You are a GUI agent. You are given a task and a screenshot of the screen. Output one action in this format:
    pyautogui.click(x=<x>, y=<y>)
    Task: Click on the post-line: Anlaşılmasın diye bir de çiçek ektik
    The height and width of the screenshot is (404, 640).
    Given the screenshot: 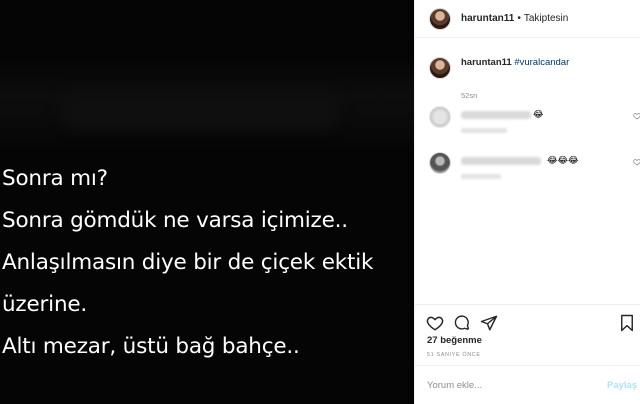 What is the action you would take?
    pyautogui.click(x=188, y=262)
    